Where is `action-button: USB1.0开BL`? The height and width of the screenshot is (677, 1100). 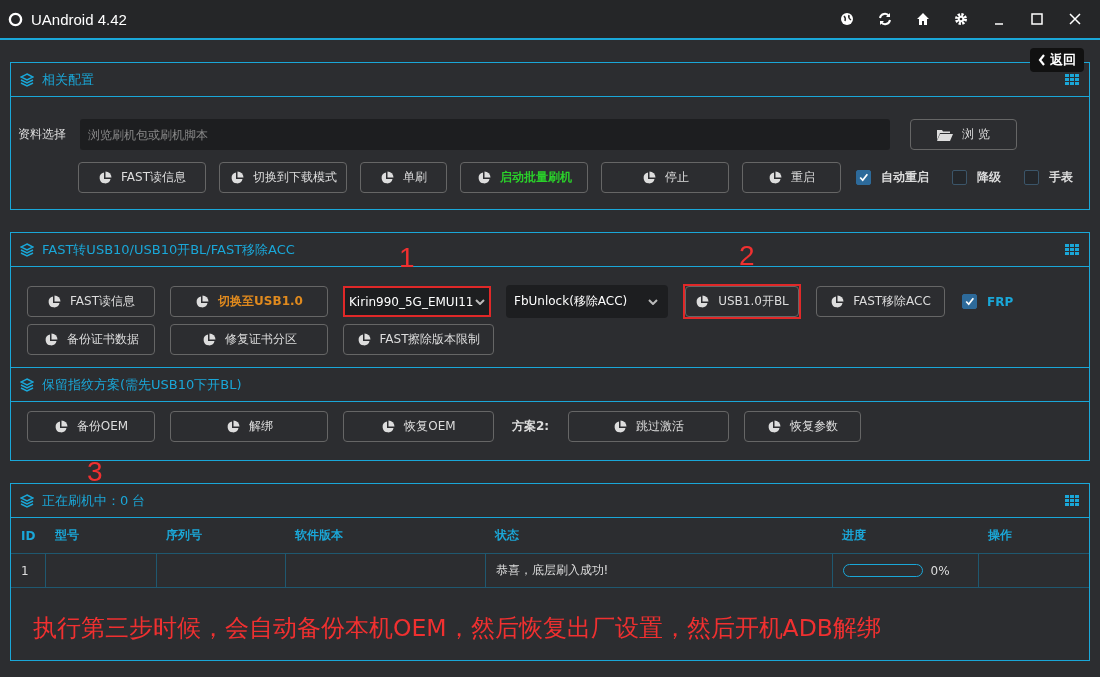 action-button: USB1.0开BL is located at coordinates (742, 301).